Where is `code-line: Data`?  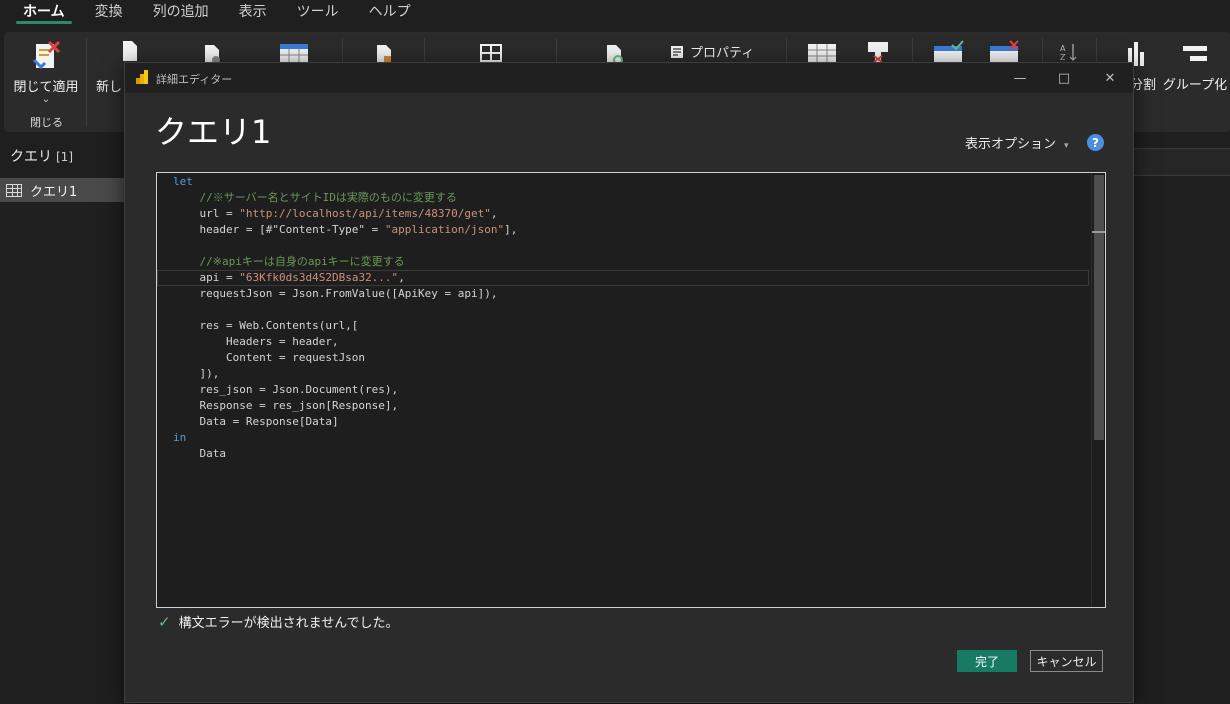 code-line: Data is located at coordinates (623, 454).